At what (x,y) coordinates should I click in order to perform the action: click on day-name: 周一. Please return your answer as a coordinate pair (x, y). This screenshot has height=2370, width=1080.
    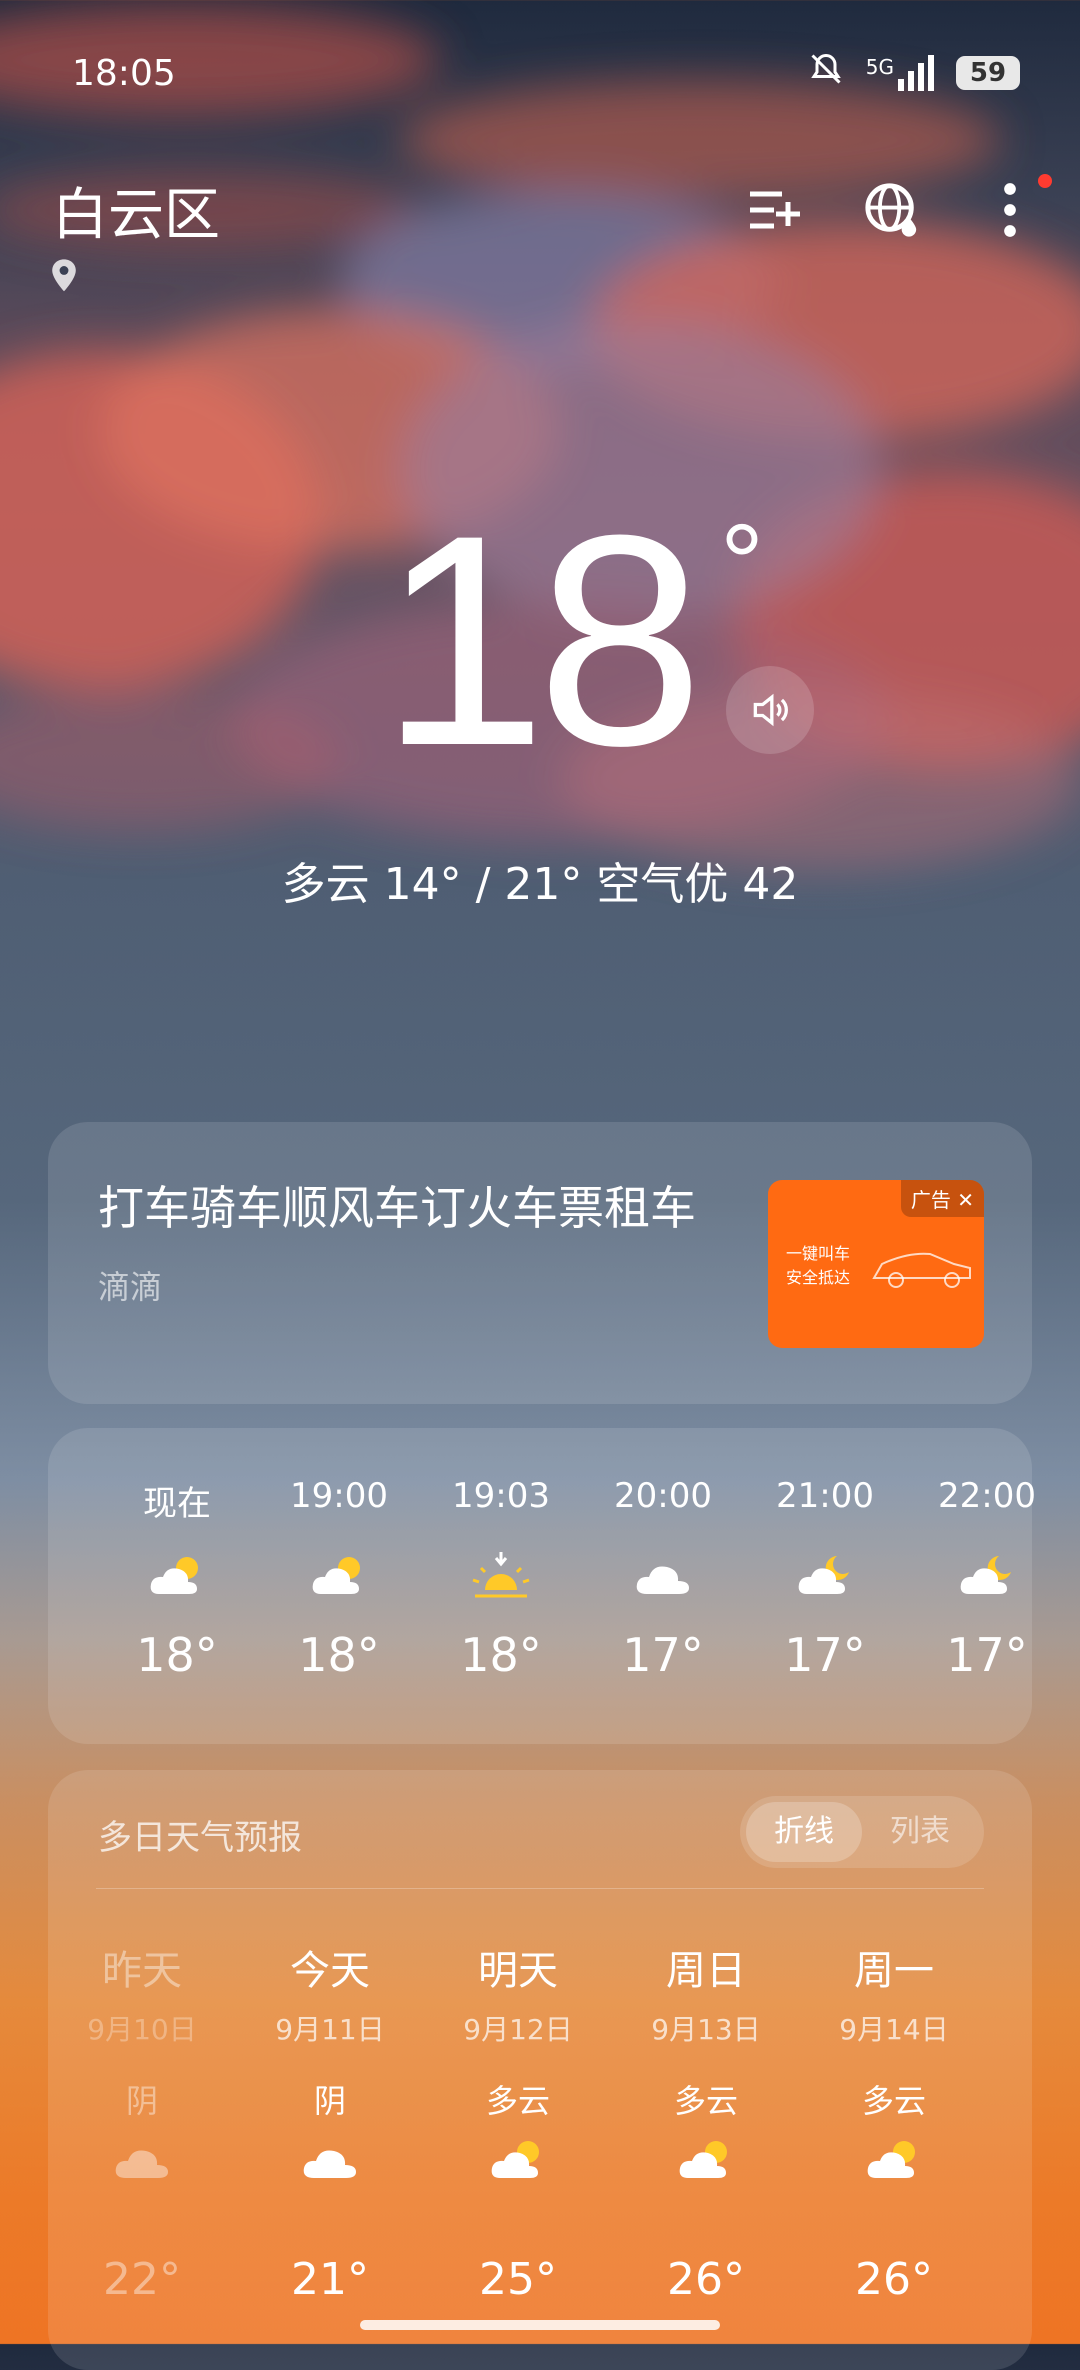
    Looking at the image, I should click on (894, 1971).